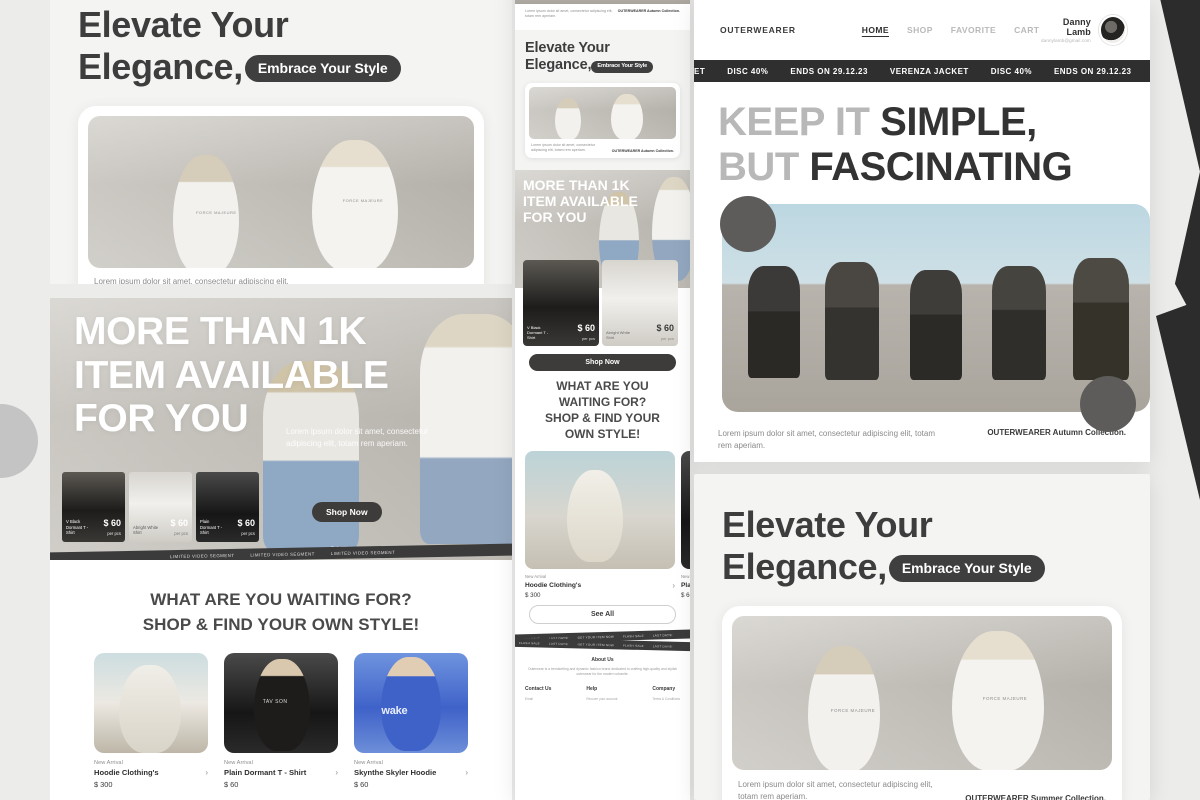  I want to click on banner-product-unit: per pcs, so click(114, 533).